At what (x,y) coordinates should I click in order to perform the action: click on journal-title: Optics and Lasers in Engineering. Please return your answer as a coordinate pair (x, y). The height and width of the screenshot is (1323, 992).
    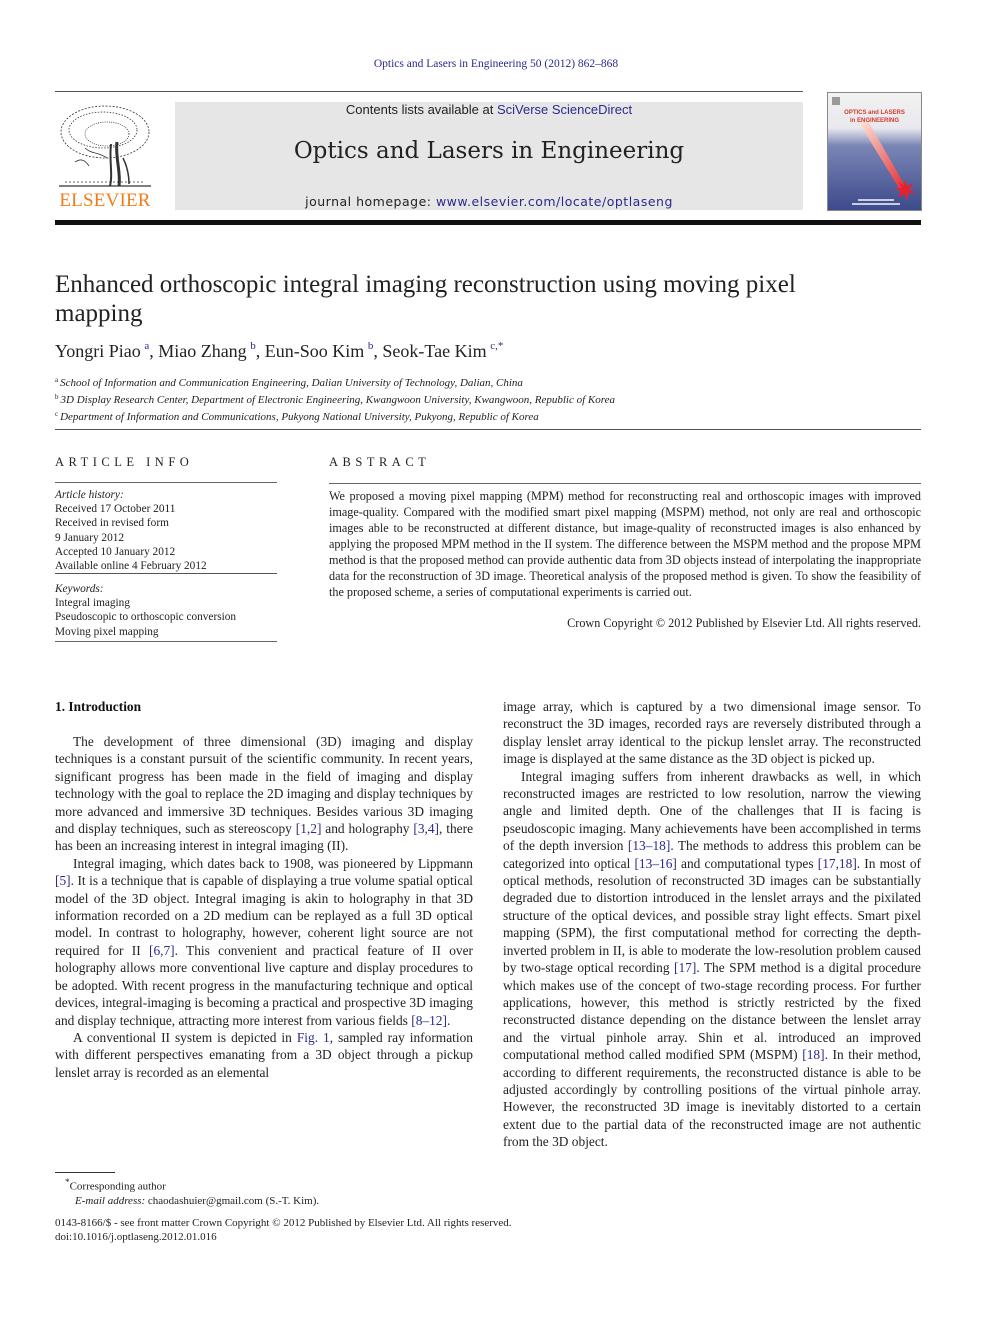
    Looking at the image, I should click on (489, 151).